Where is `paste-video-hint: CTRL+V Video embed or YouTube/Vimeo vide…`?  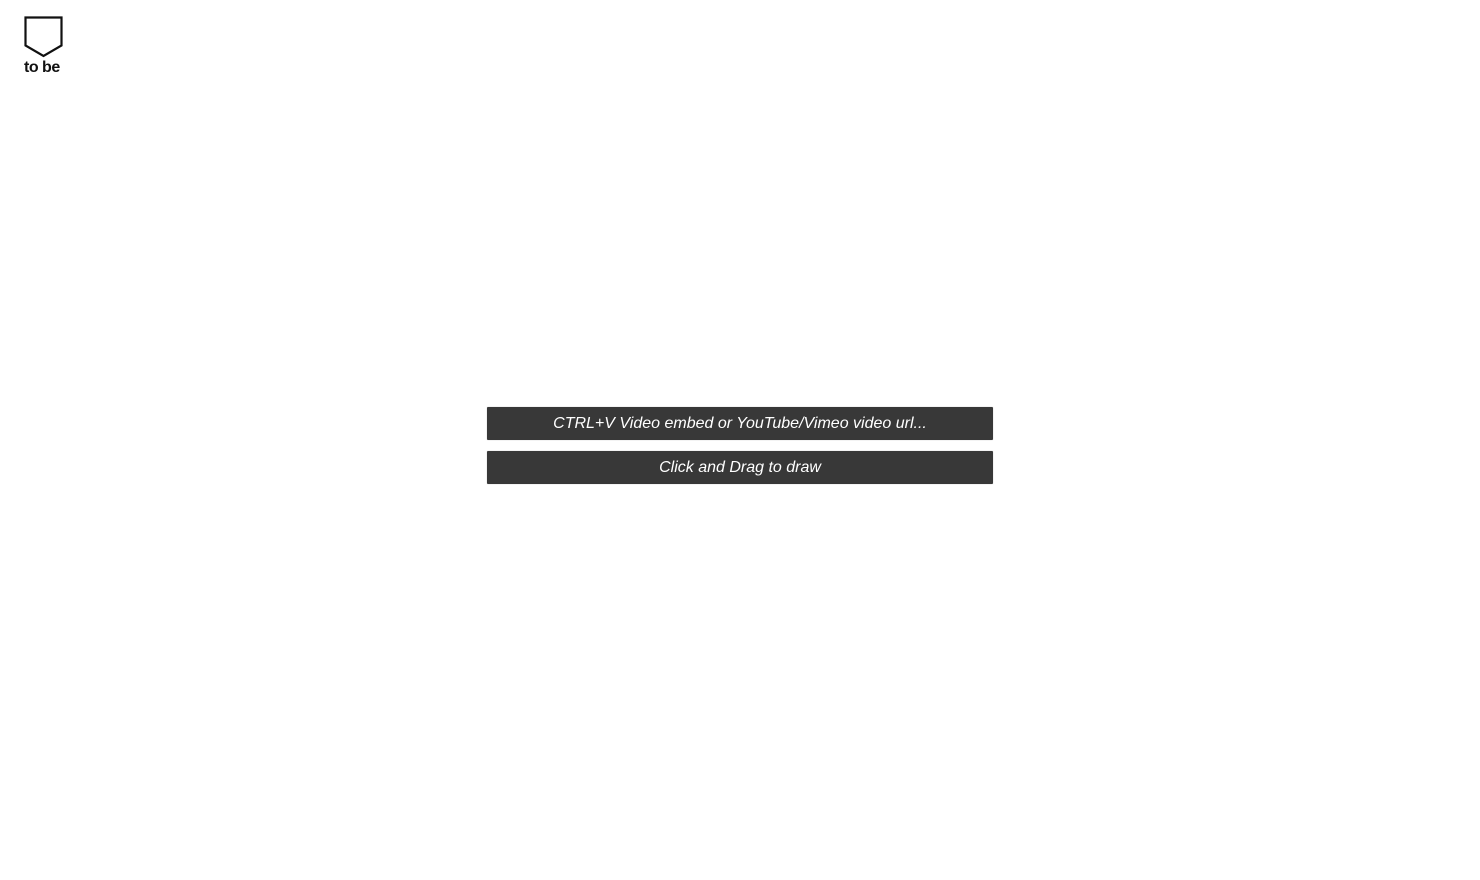 paste-video-hint: CTRL+V Video embed or YouTube/Vimeo vide… is located at coordinates (740, 423).